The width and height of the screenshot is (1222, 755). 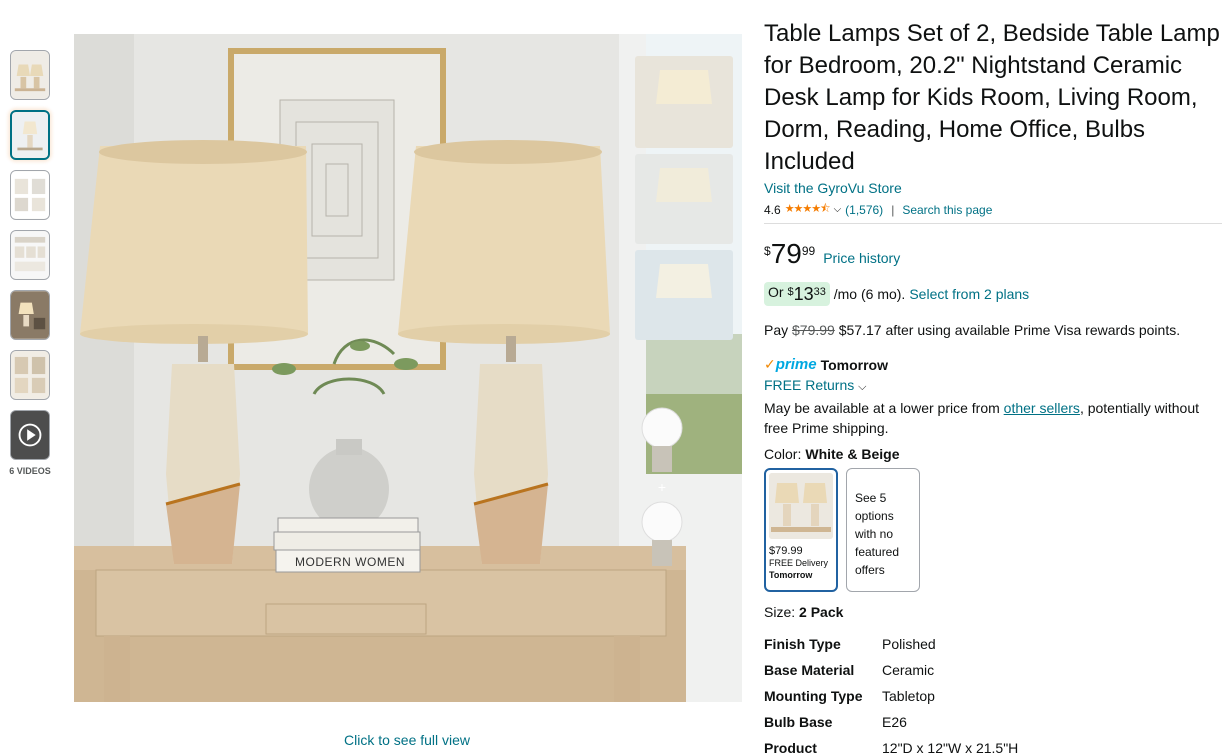 What do you see at coordinates (950, 747) in the screenshot?
I see `spec-value: 12"D x 12"W x 21.5"H` at bounding box center [950, 747].